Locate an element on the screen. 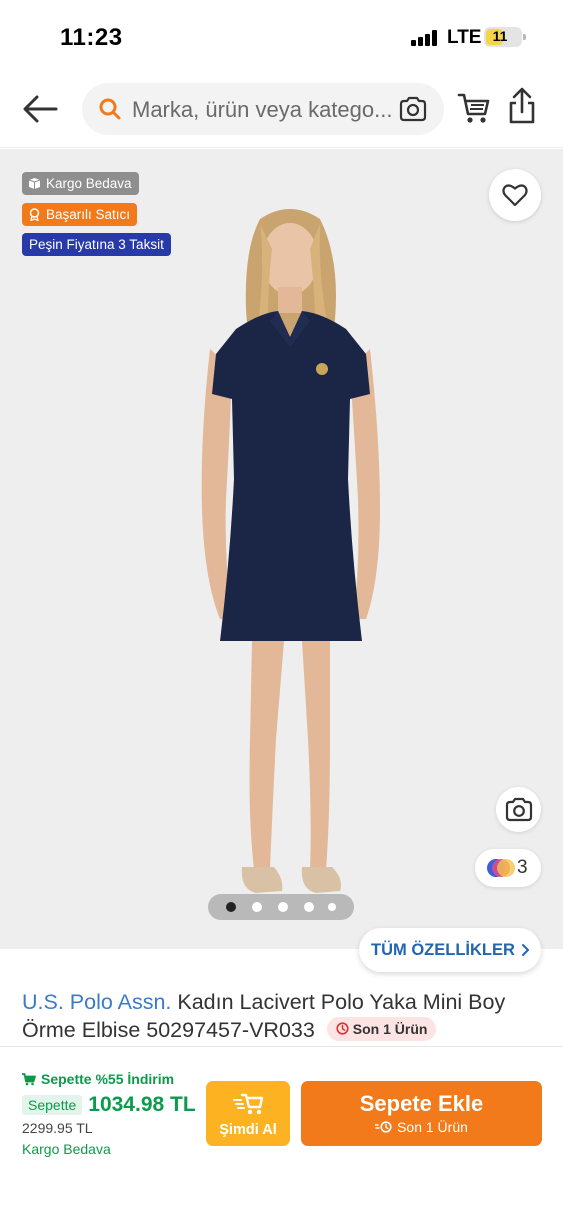  battery-icon: 11 is located at coordinates (505, 37).